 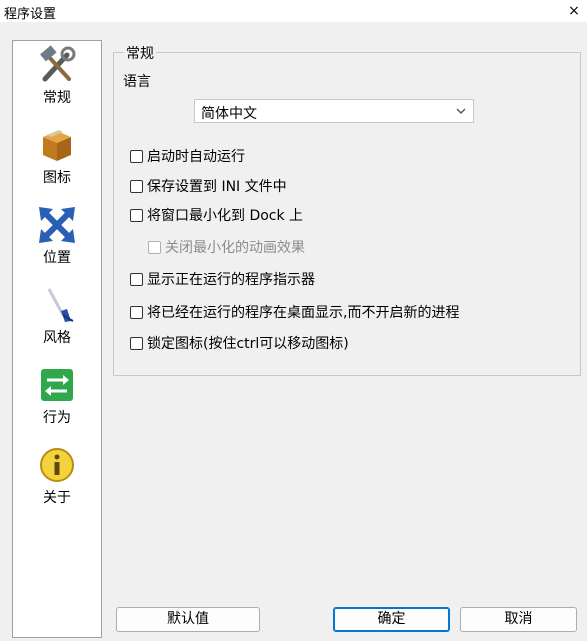 I want to click on checkbox-lock-icons: 锁定图标(按住ctrl可以移动图标), so click(x=239, y=343).